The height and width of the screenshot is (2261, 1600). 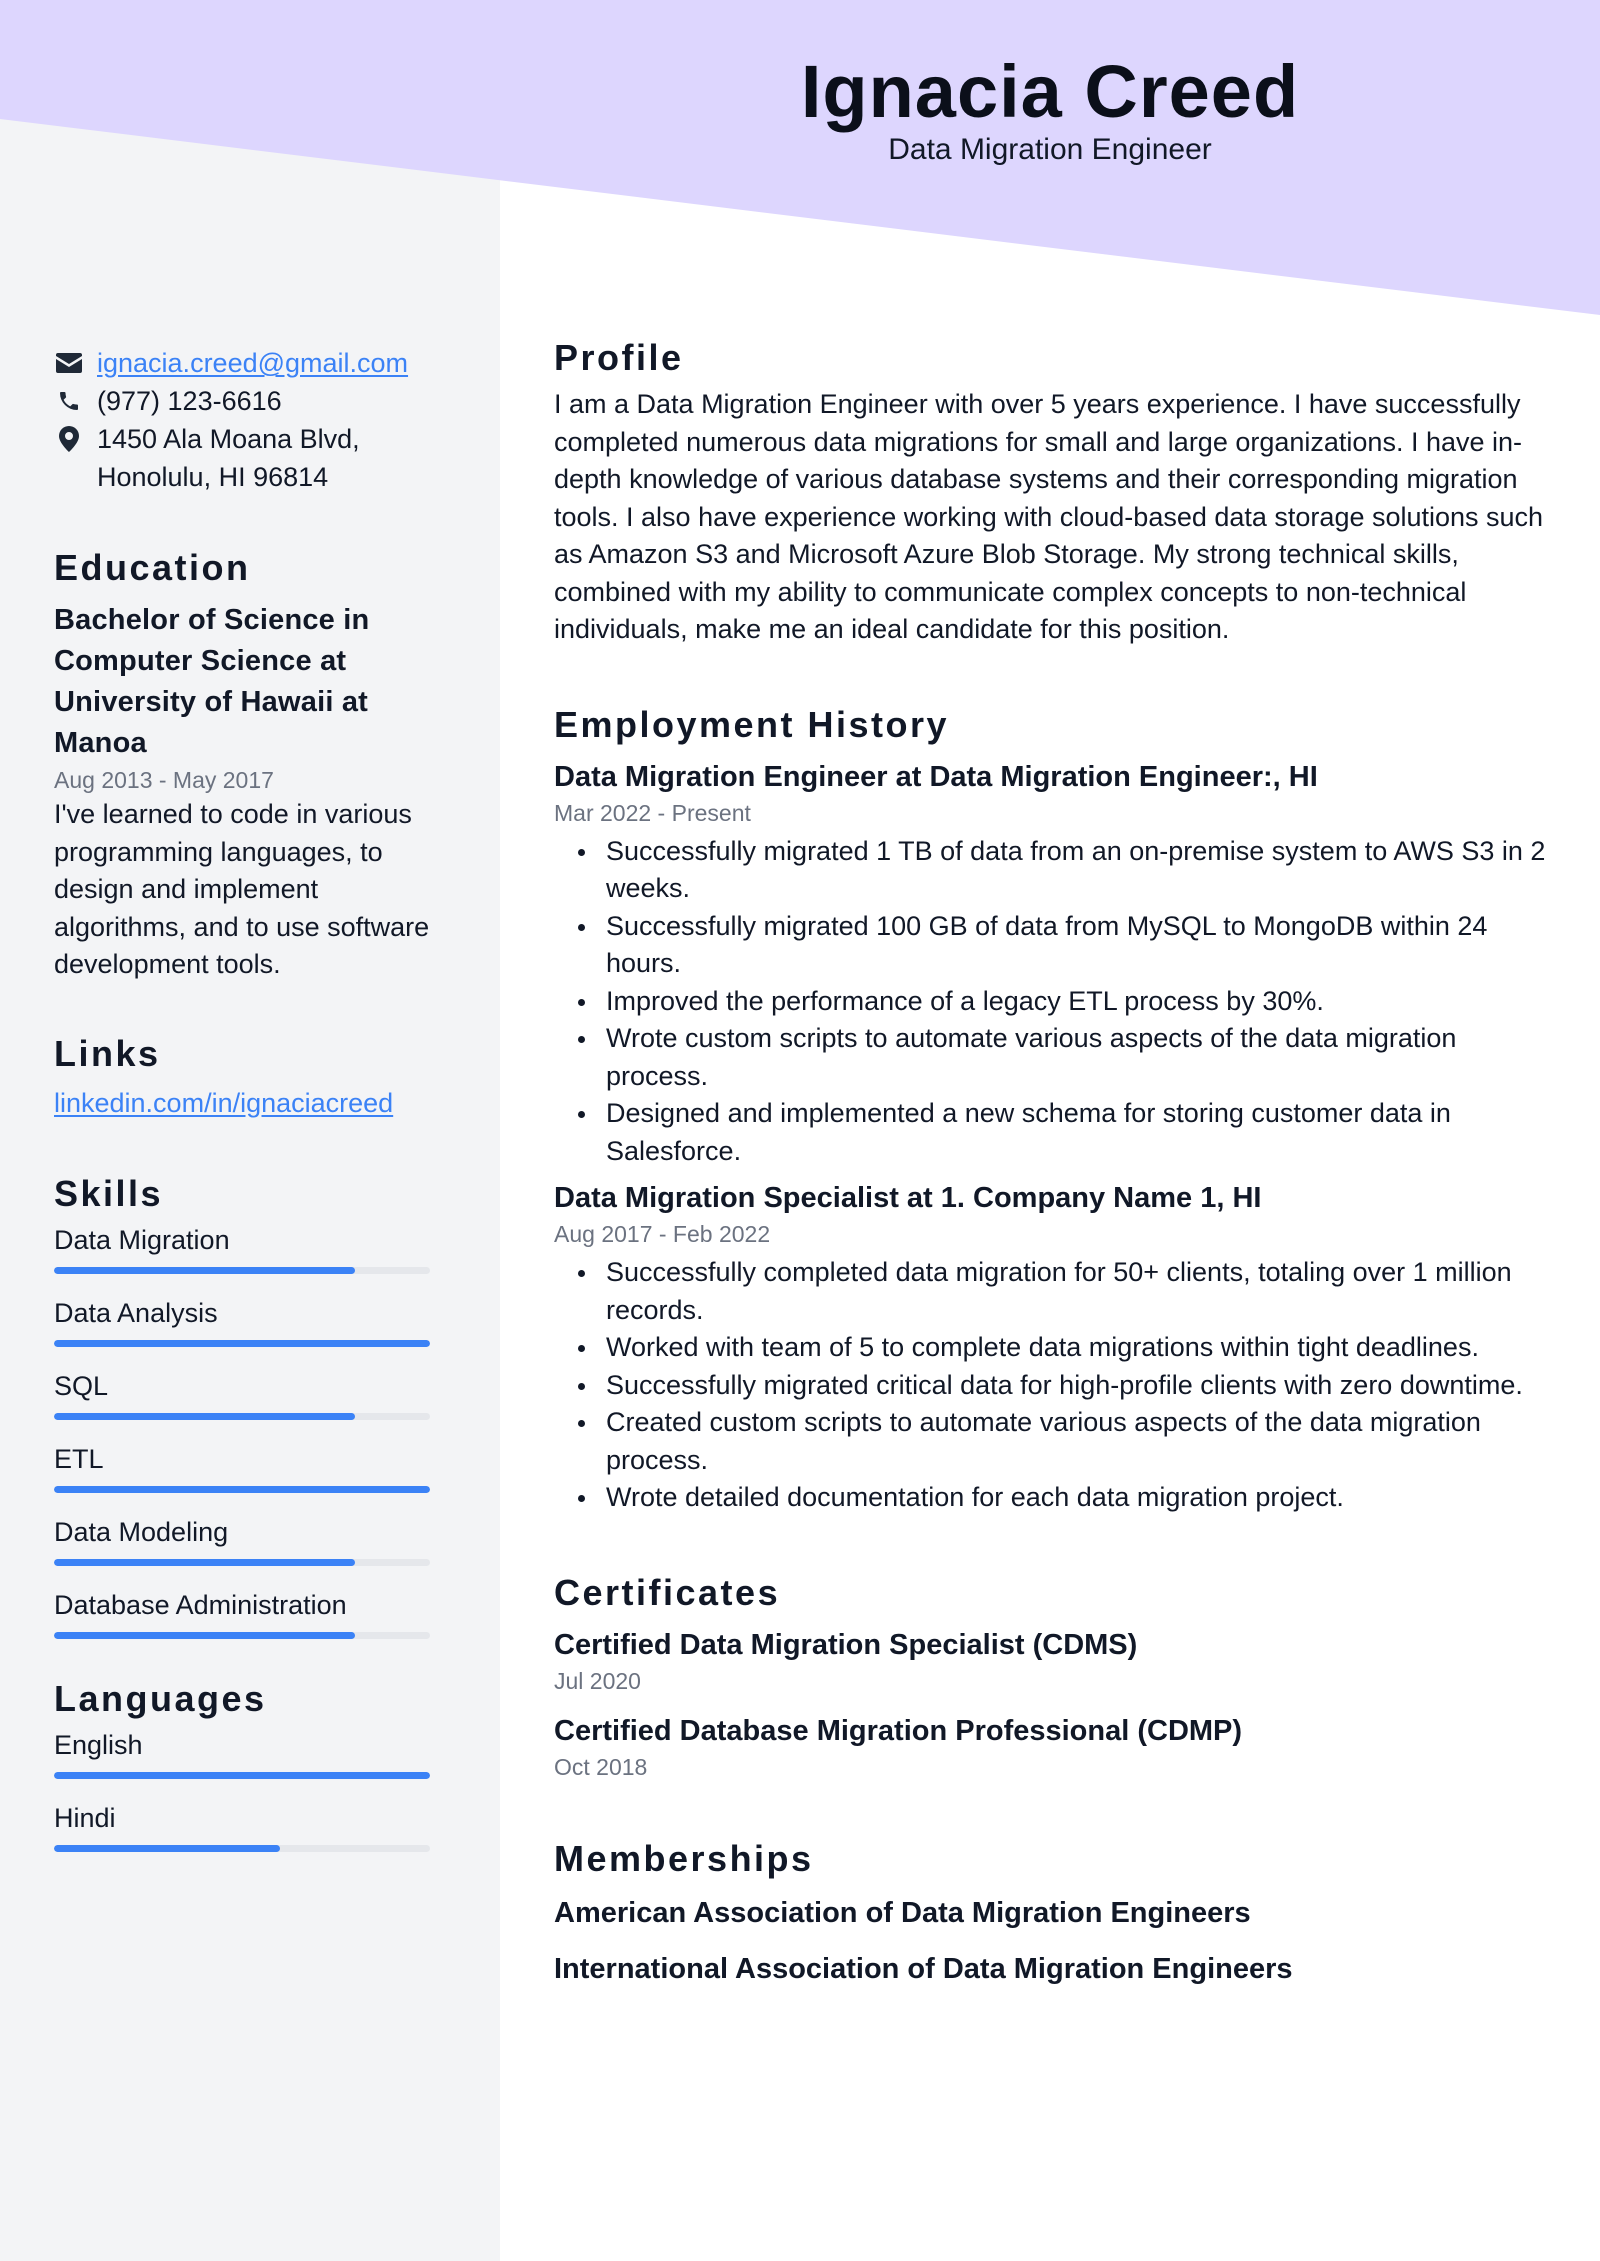 What do you see at coordinates (254, 1789) in the screenshot?
I see `languages-list: English Hindi` at bounding box center [254, 1789].